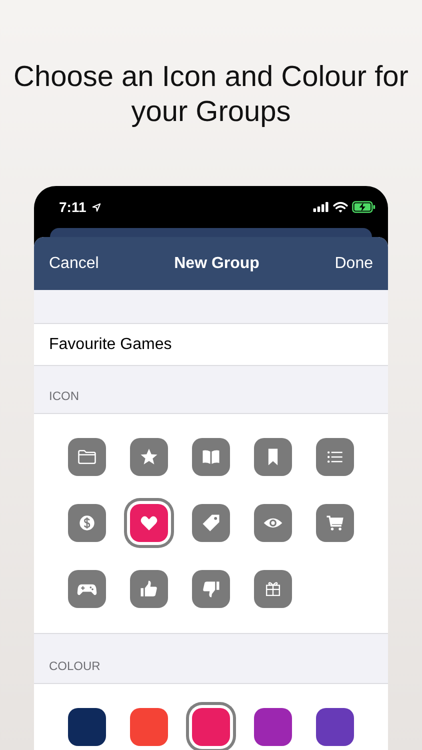 The height and width of the screenshot is (750, 422). I want to click on group-name-field: Favourite Games, so click(211, 345).